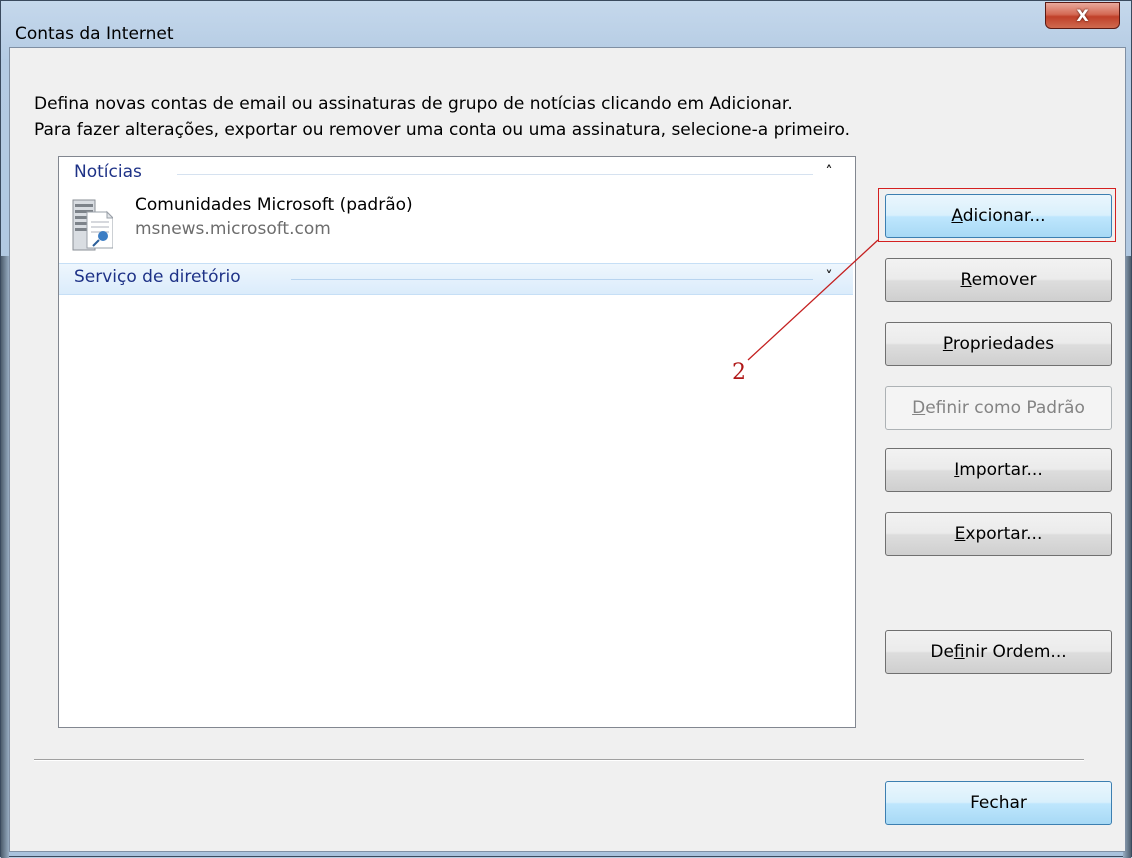  What do you see at coordinates (919, 408) in the screenshot?
I see `set-default-accel: D` at bounding box center [919, 408].